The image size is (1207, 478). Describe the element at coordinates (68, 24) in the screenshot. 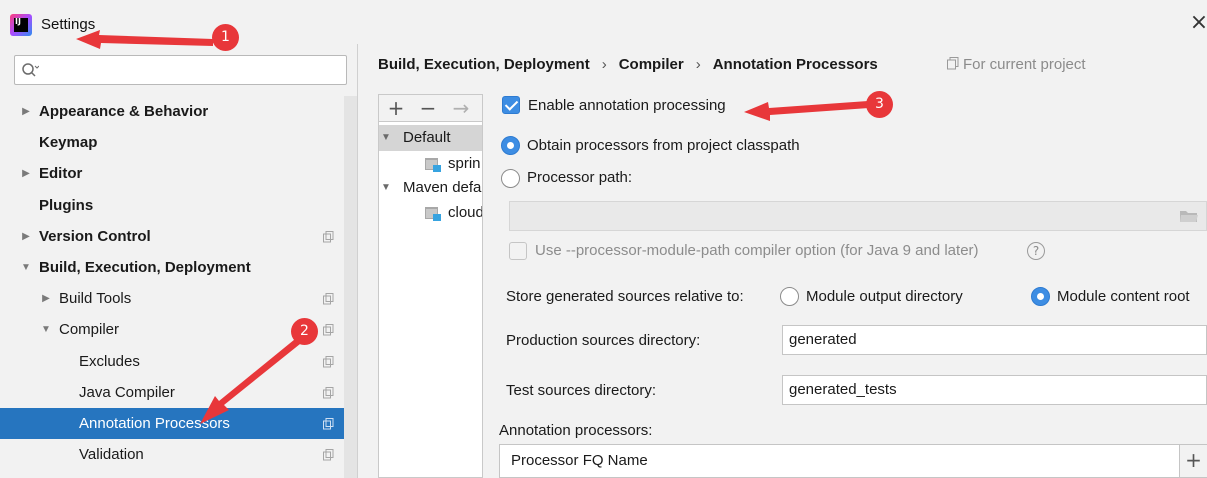

I see `window-title: Settings` at that location.